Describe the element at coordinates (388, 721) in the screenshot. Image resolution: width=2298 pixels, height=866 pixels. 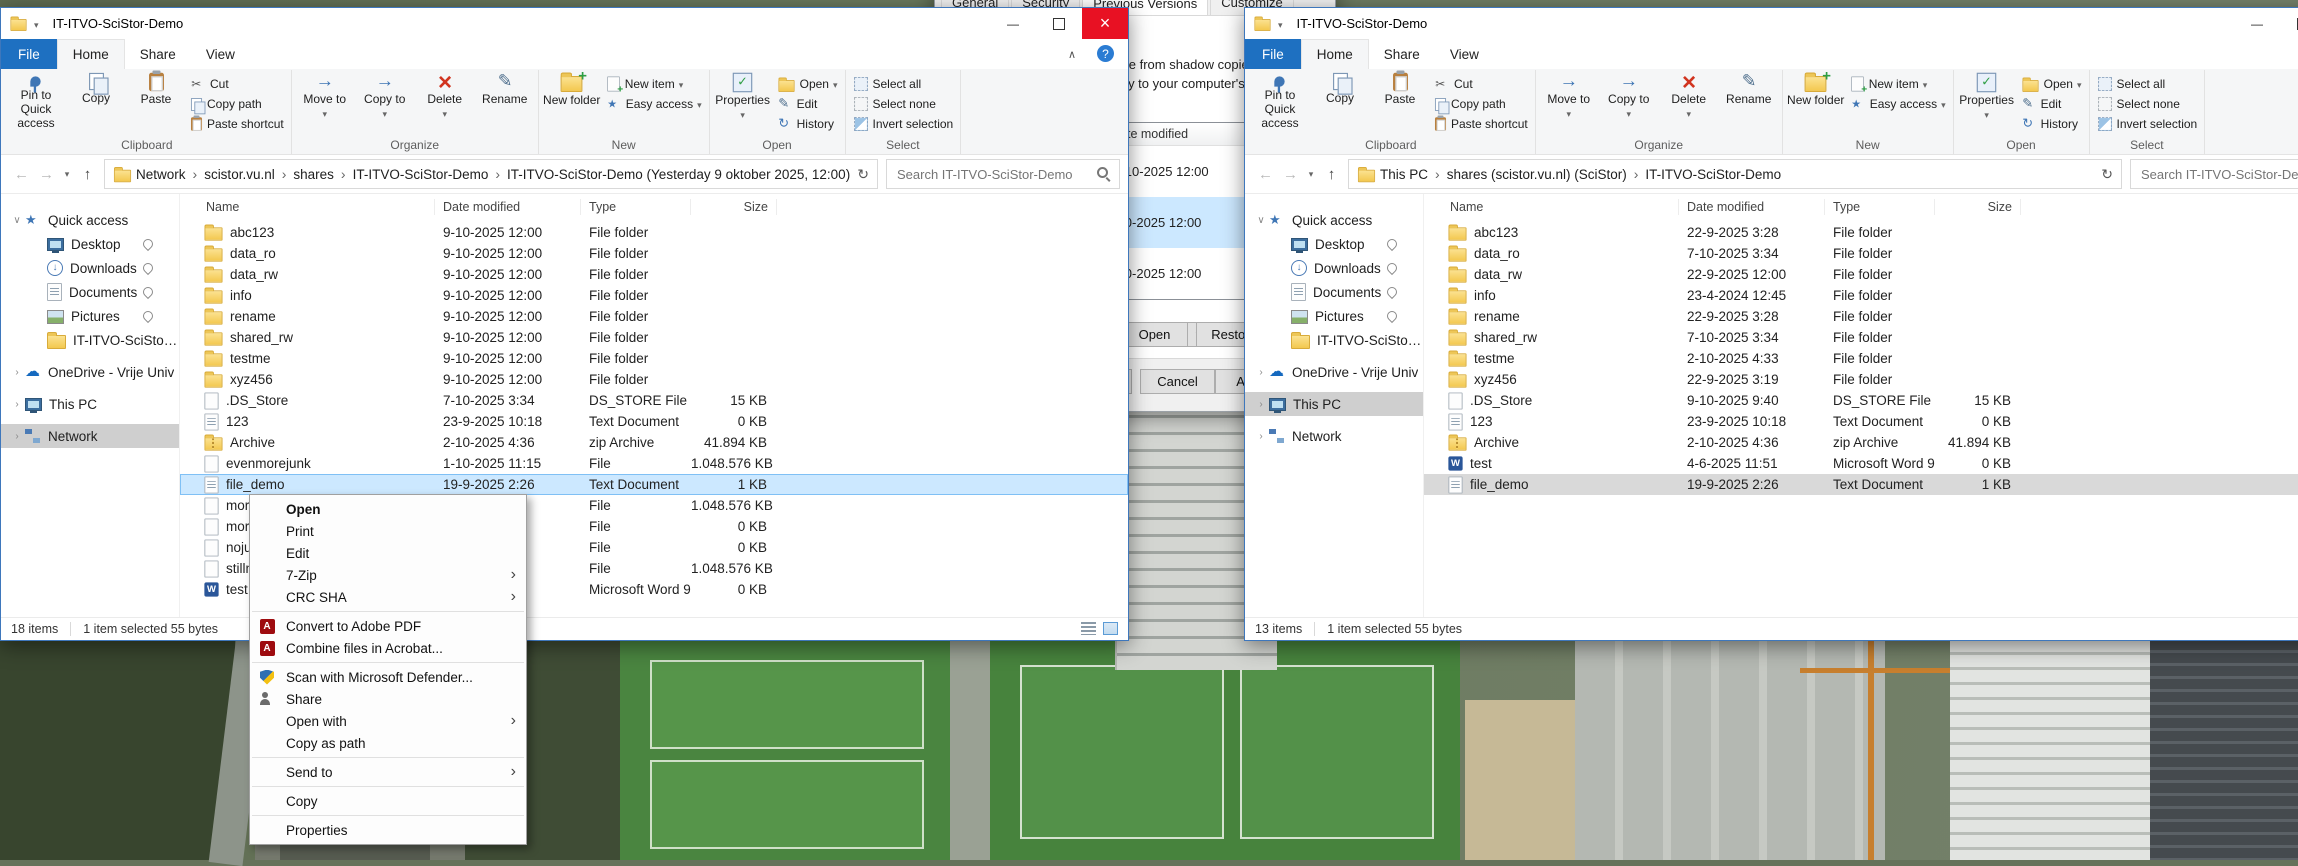
I see `context-menu-item: Open with` at that location.